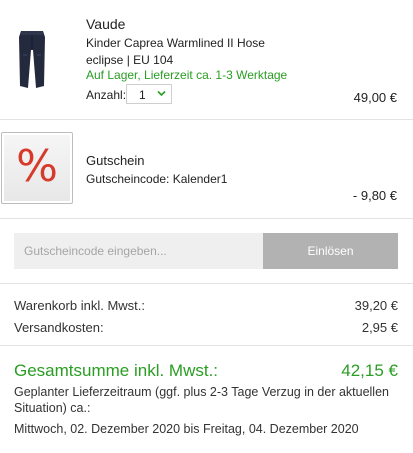 The height and width of the screenshot is (453, 413). Describe the element at coordinates (157, 179) in the screenshot. I see `voucher-code: Gutscheincode: Kalender1` at that location.